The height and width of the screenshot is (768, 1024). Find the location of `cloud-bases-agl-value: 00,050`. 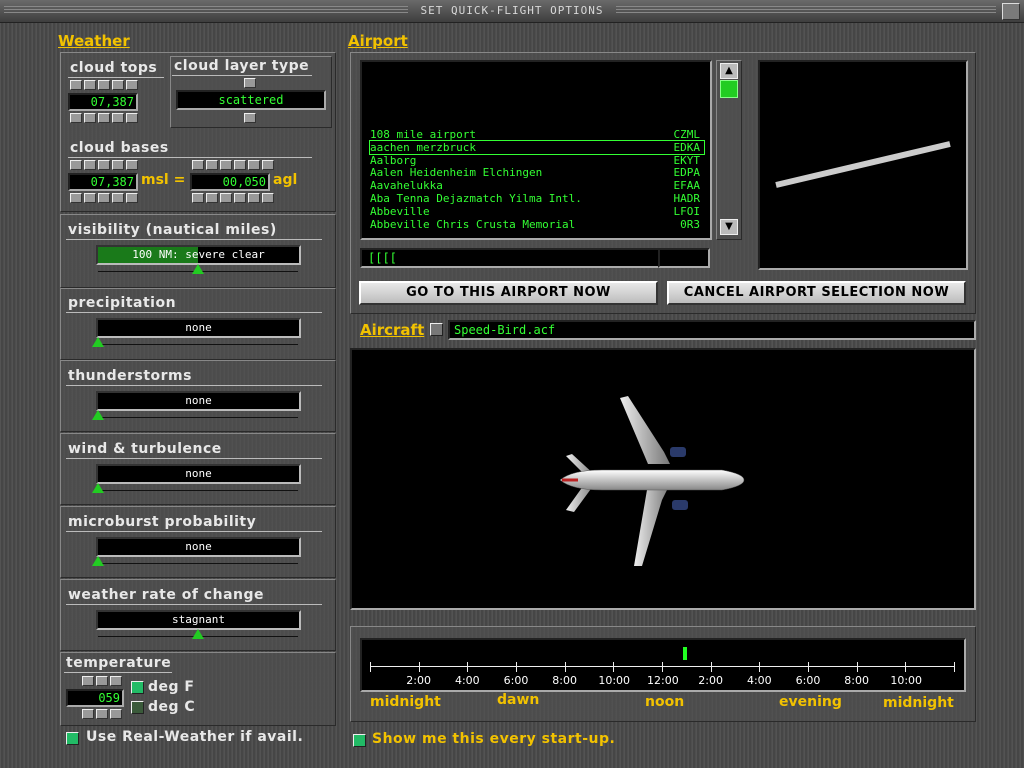

cloud-bases-agl-value: 00,050 is located at coordinates (230, 182).